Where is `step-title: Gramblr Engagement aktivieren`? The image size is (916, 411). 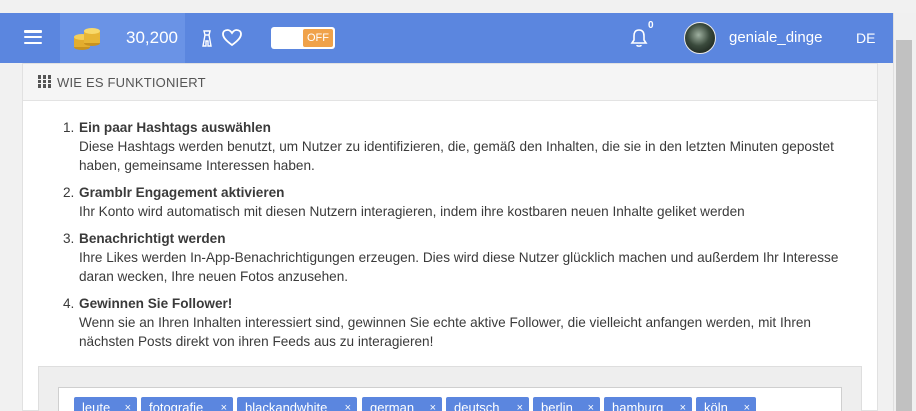
step-title: Gramblr Engagement aktivieren is located at coordinates (182, 192).